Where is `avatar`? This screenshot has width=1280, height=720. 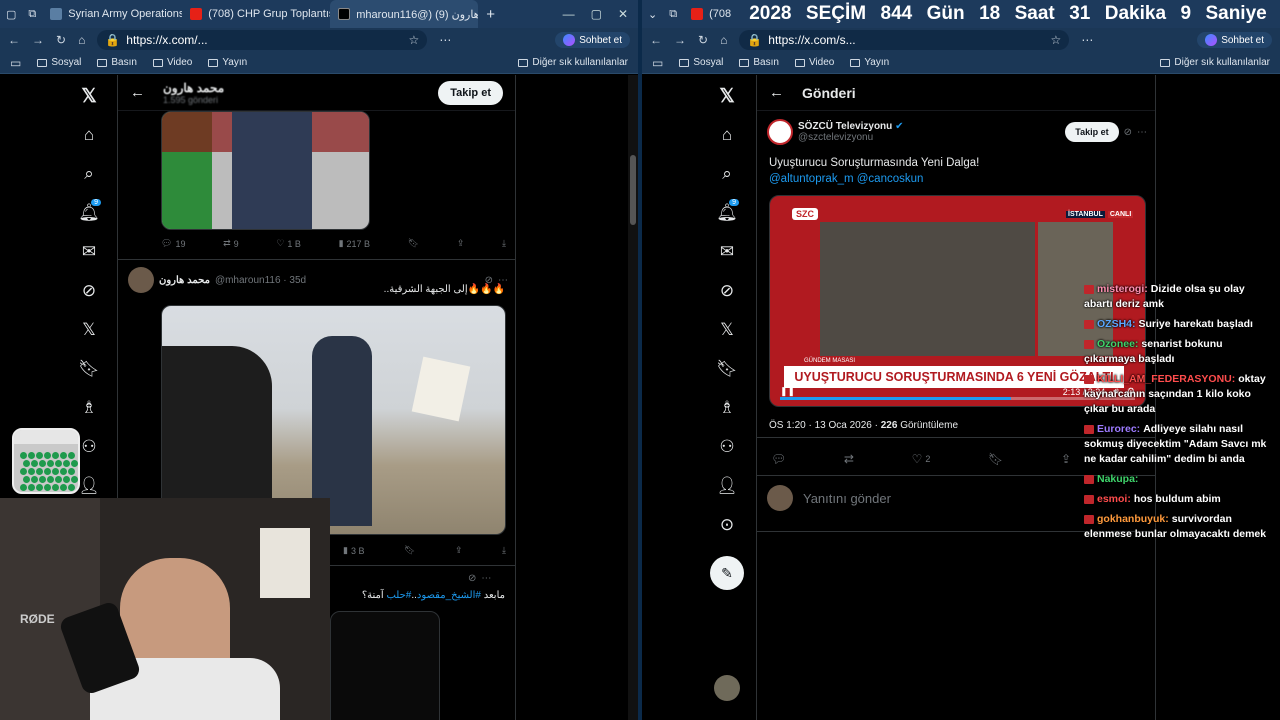 avatar is located at coordinates (780, 132).